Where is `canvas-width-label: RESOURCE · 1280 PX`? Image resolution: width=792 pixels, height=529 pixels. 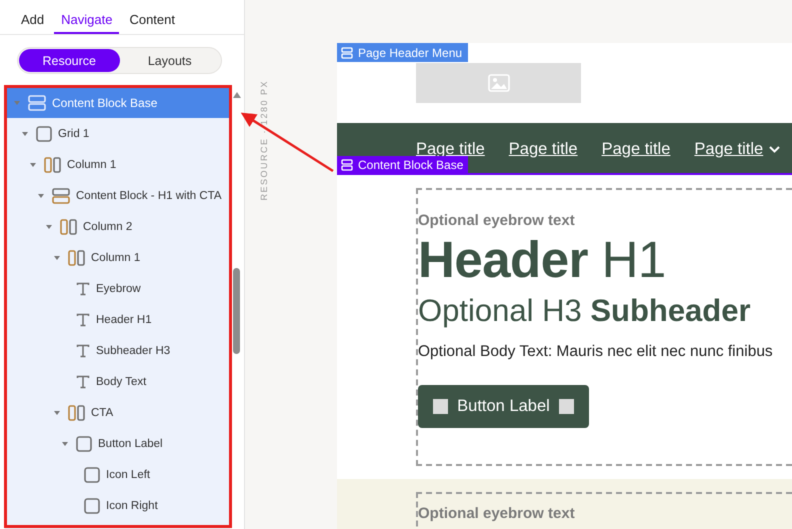 canvas-width-label: RESOURCE · 1280 PX is located at coordinates (264, 140).